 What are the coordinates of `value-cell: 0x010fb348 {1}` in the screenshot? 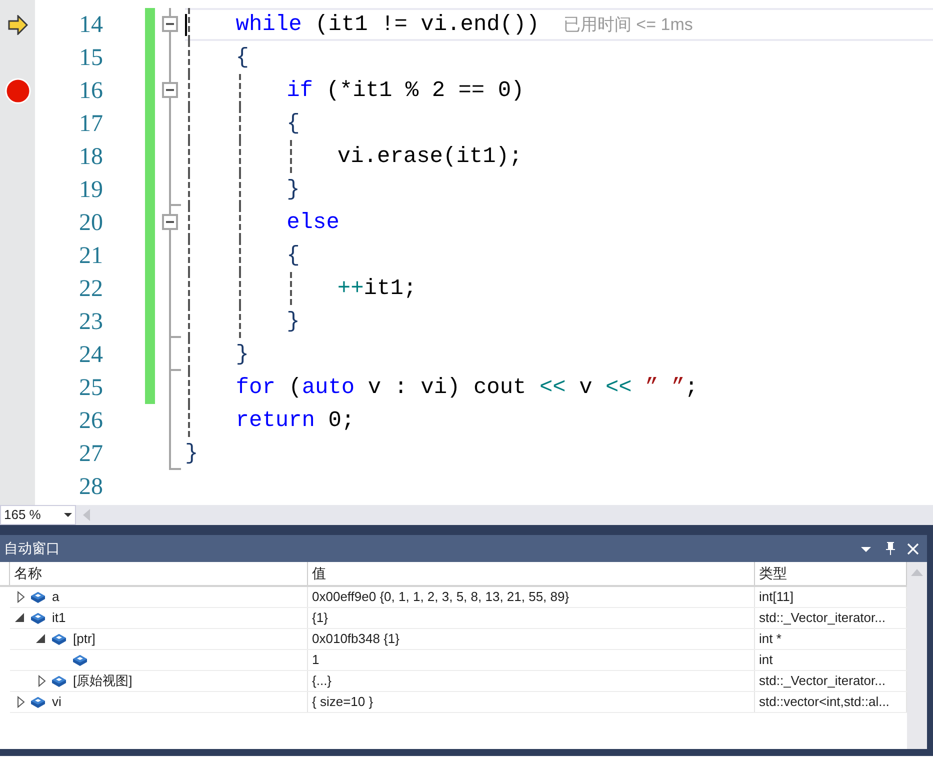 It's located at (531, 639).